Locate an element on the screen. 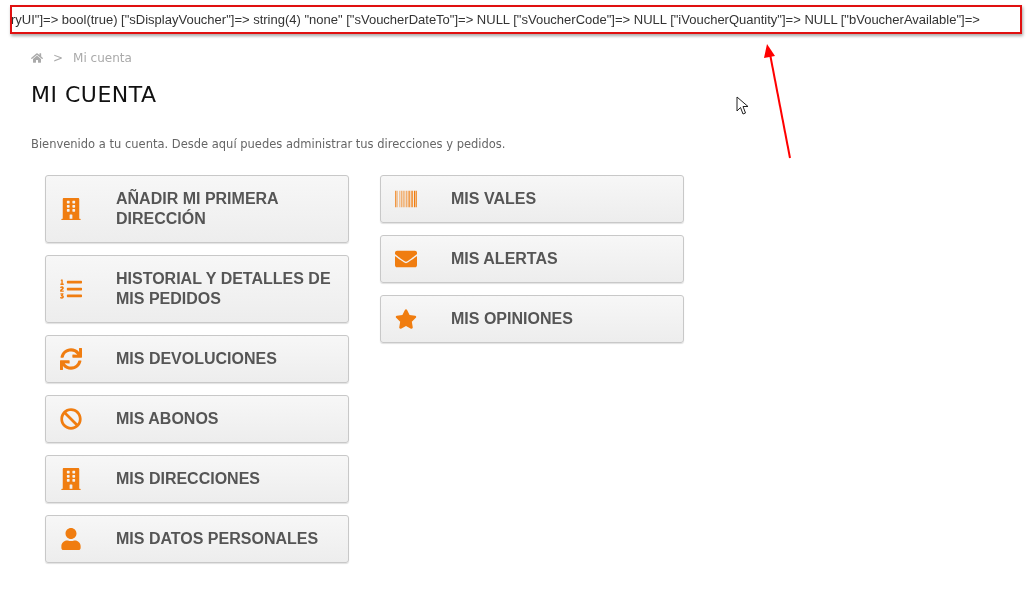 The image size is (1027, 593). account-link-button: MIS DIRECCIONES is located at coordinates (197, 479).